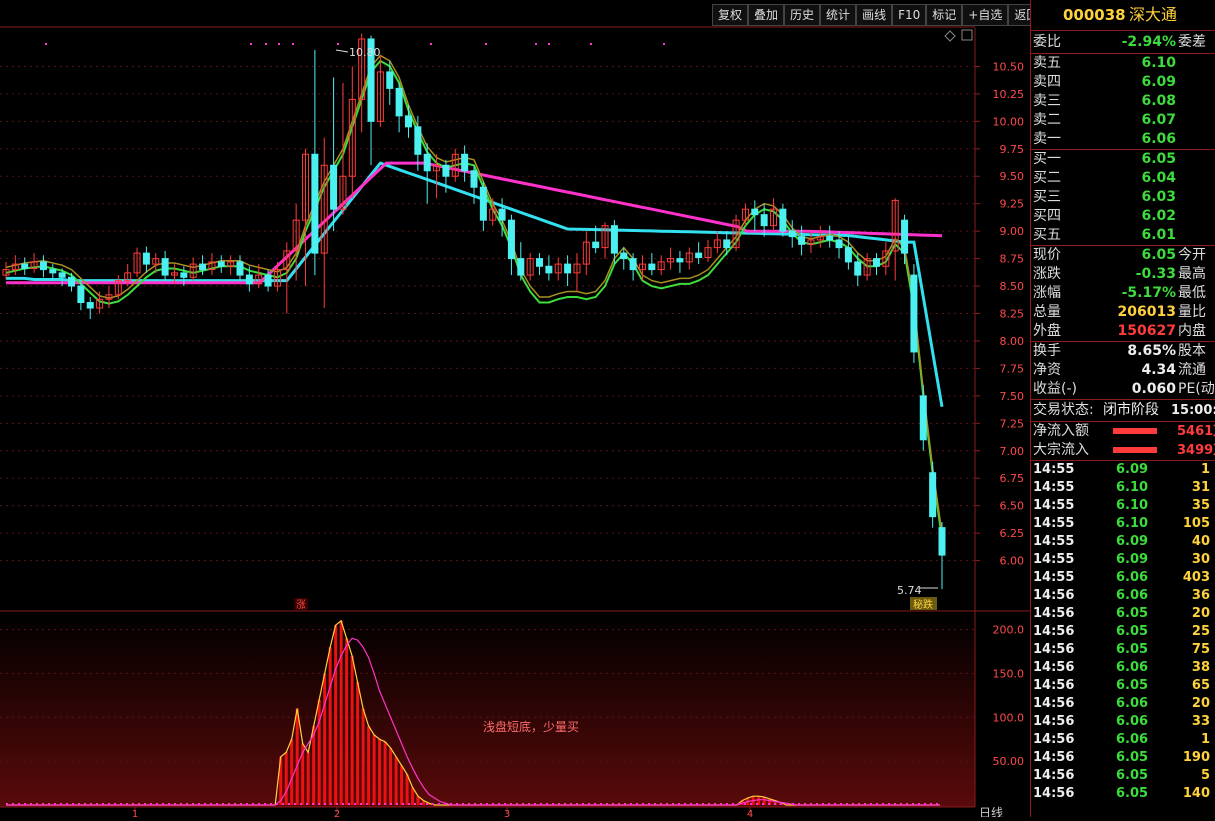  What do you see at coordinates (1047, 331) in the screenshot?
I see `stats-label: 外盘` at bounding box center [1047, 331].